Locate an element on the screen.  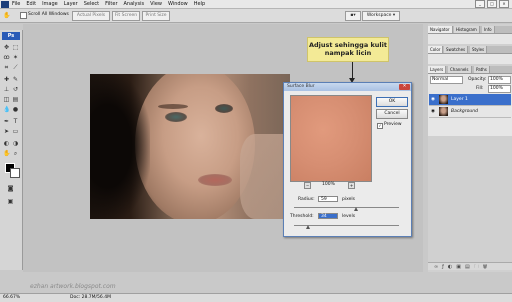
hand-tool-icon: ✋ is located at coordinates (6, 15).